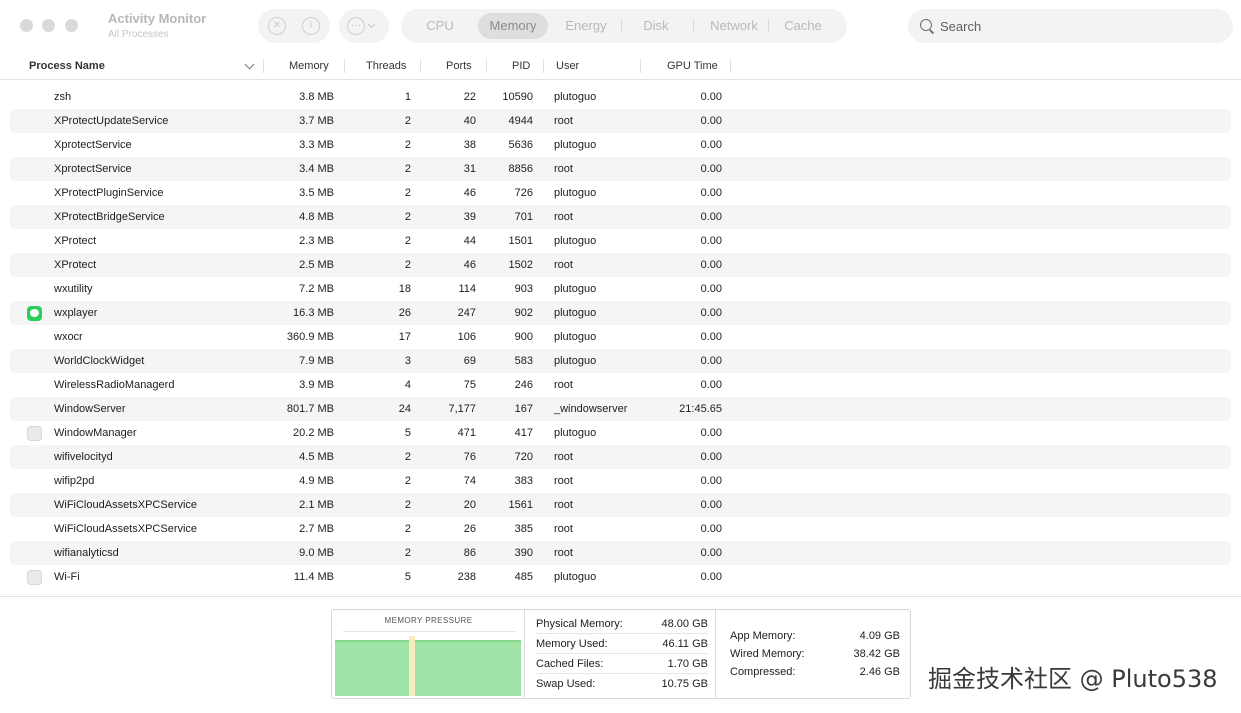 This screenshot has height=713, width=1241. I want to click on process-name: Wi-Fi, so click(67, 577).